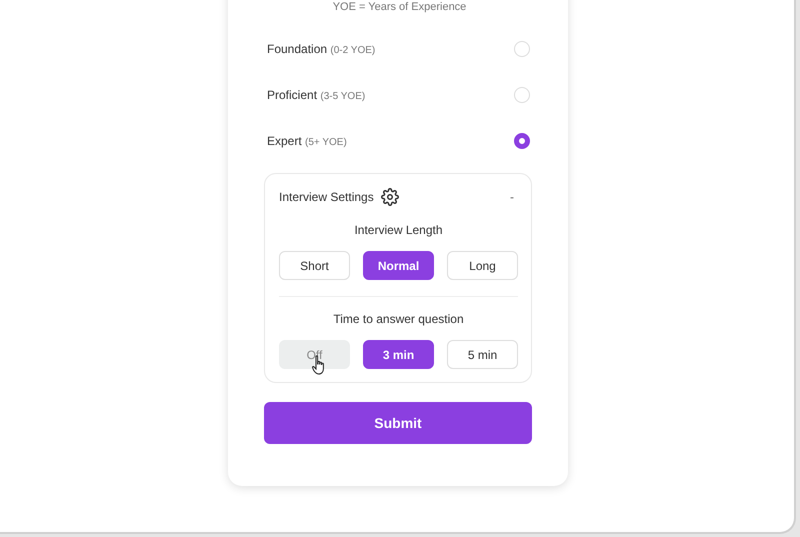  I want to click on option-button: 5 min, so click(482, 354).